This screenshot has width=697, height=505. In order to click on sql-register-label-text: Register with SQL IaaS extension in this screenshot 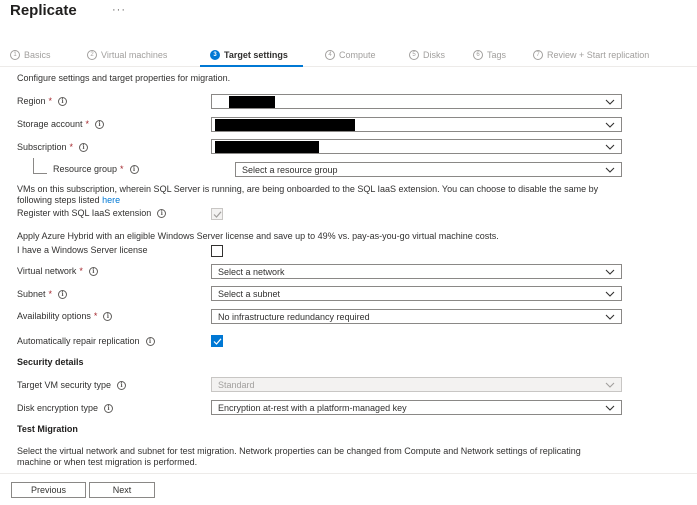, I will do `click(84, 213)`.